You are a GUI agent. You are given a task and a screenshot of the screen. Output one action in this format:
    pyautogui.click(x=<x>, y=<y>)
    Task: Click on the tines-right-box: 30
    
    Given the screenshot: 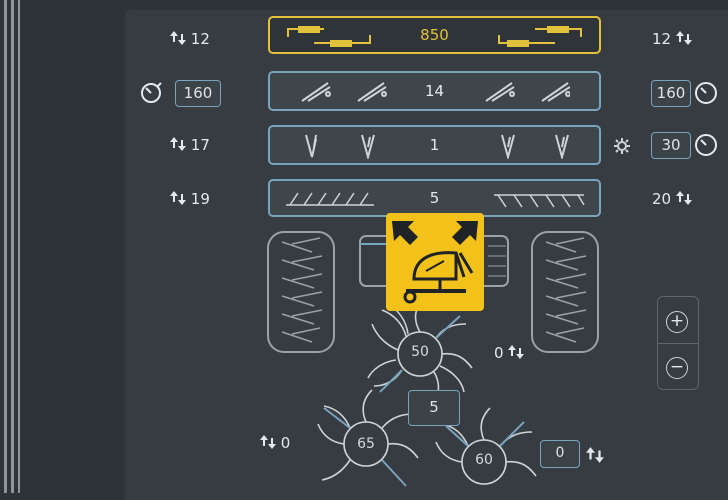 What is the action you would take?
    pyautogui.click(x=671, y=145)
    